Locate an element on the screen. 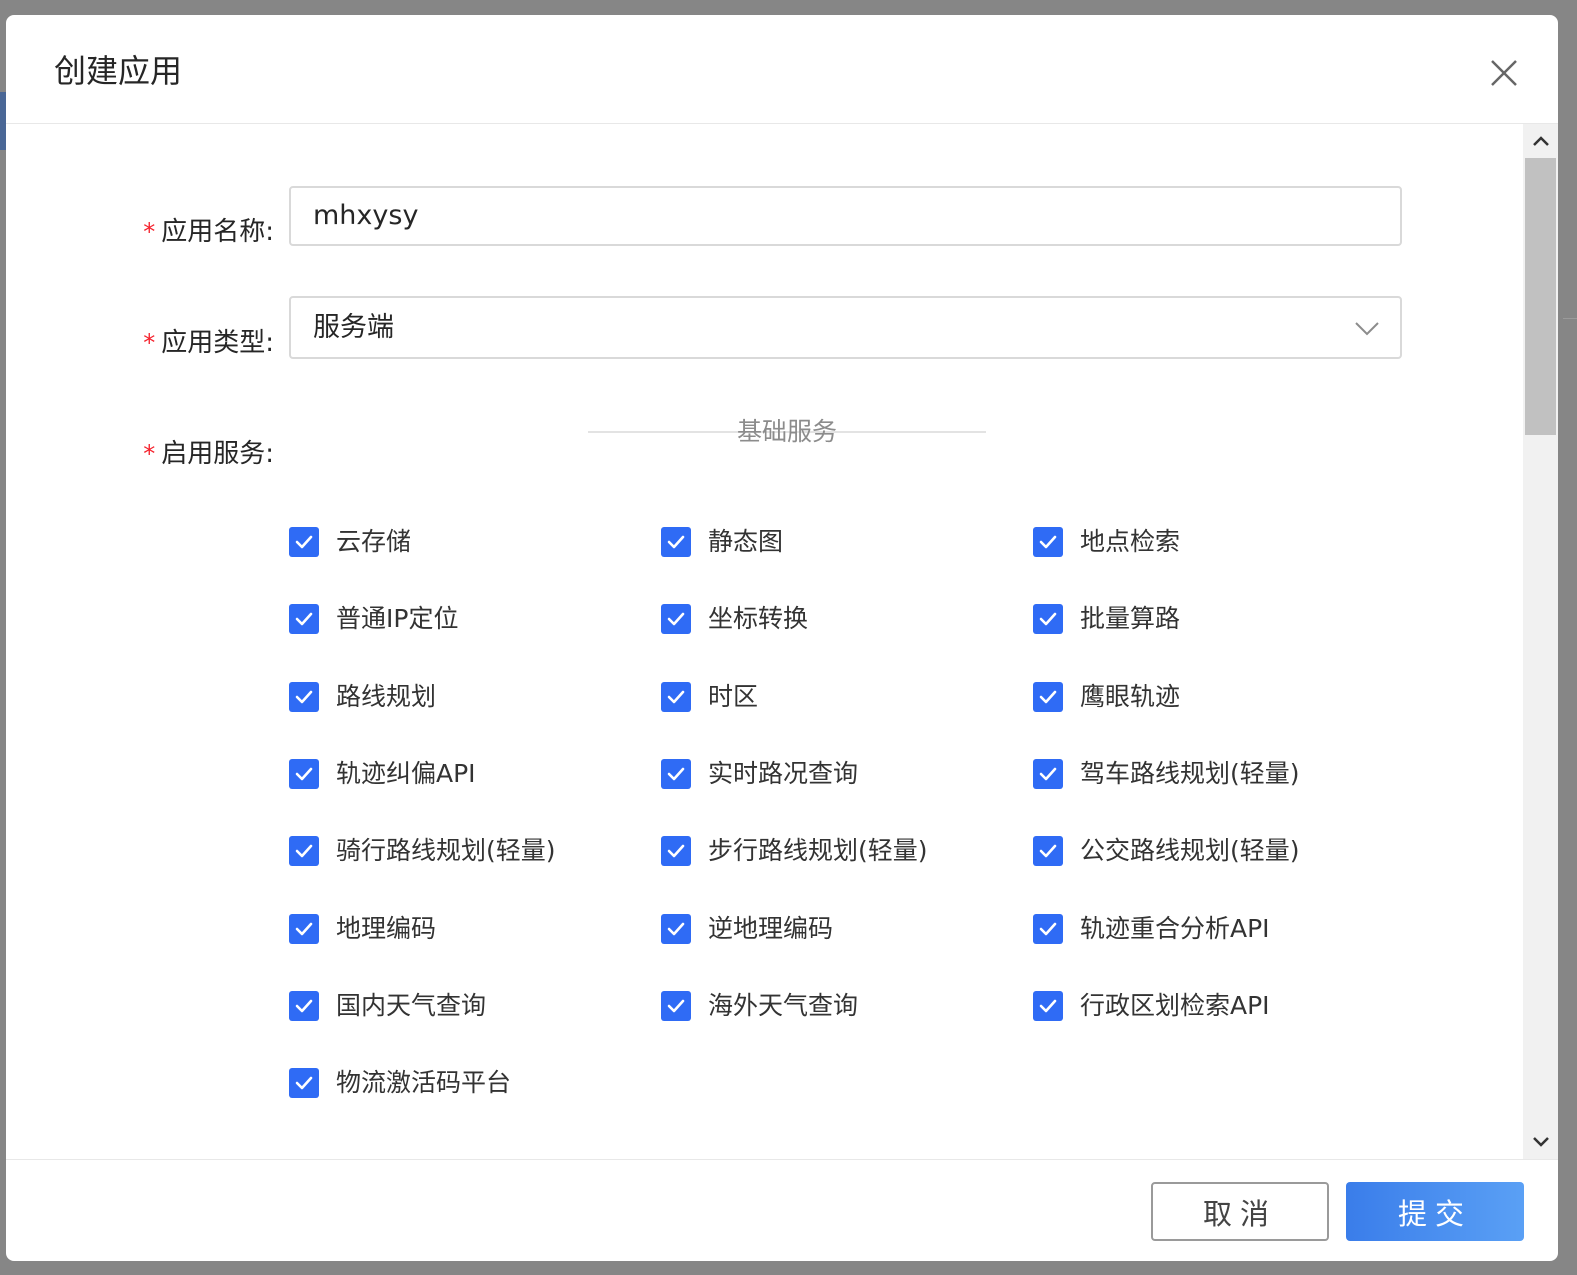  service-checkbox-item: 批量算路 is located at coordinates (1106, 619).